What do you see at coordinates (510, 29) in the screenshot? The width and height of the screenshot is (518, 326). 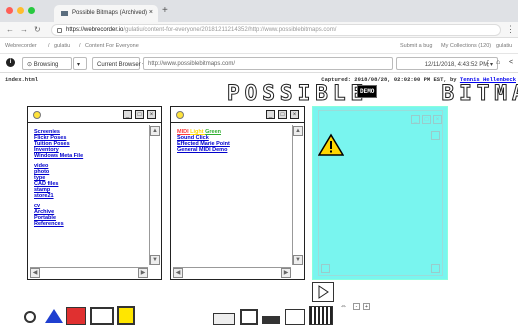 I see `browser-menu-icon: ⋮` at bounding box center [510, 29].